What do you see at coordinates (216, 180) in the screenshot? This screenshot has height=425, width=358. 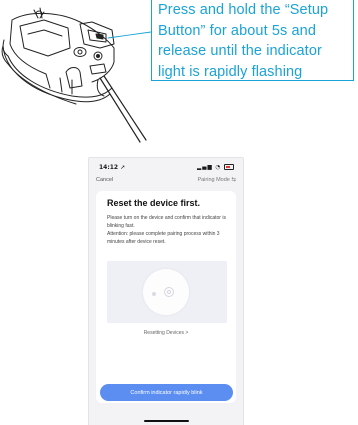 I see `pairing-mode-button: Pairing Mode ⇆` at bounding box center [216, 180].